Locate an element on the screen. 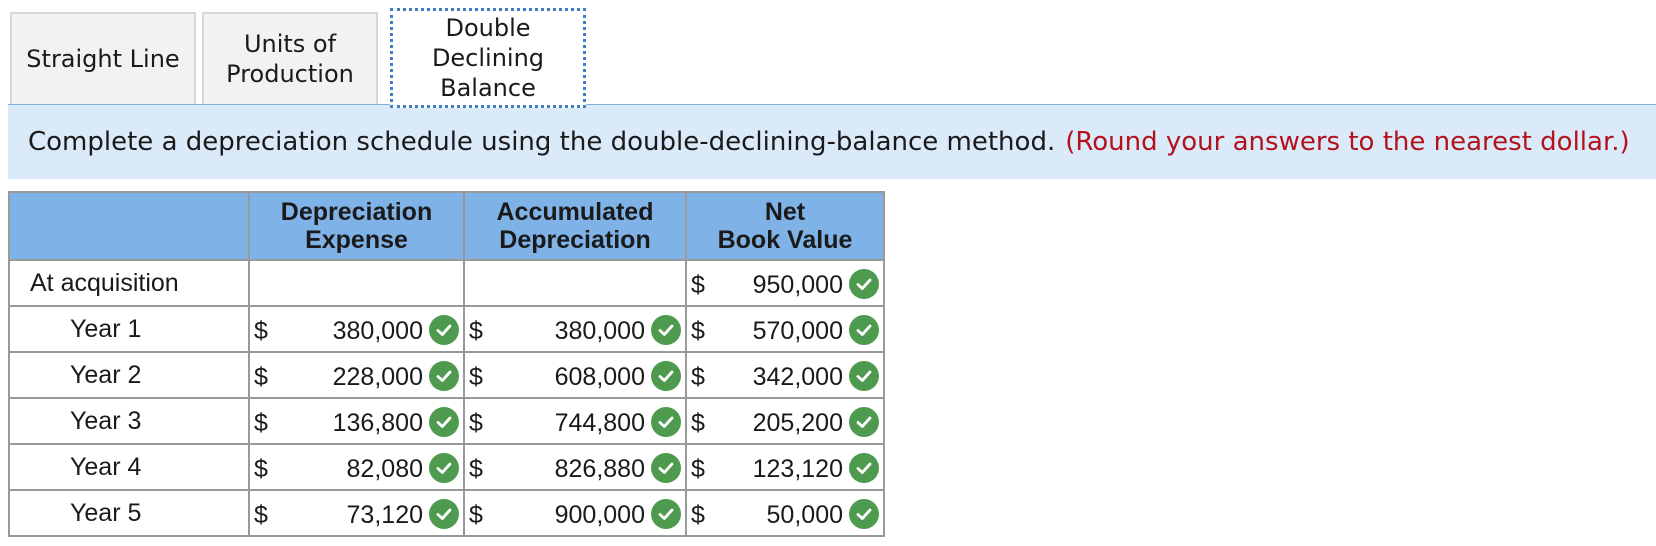 This screenshot has height=546, width=1656. table-row: Year 1 $380,000 $380,000 $570,000 is located at coordinates (446, 329).